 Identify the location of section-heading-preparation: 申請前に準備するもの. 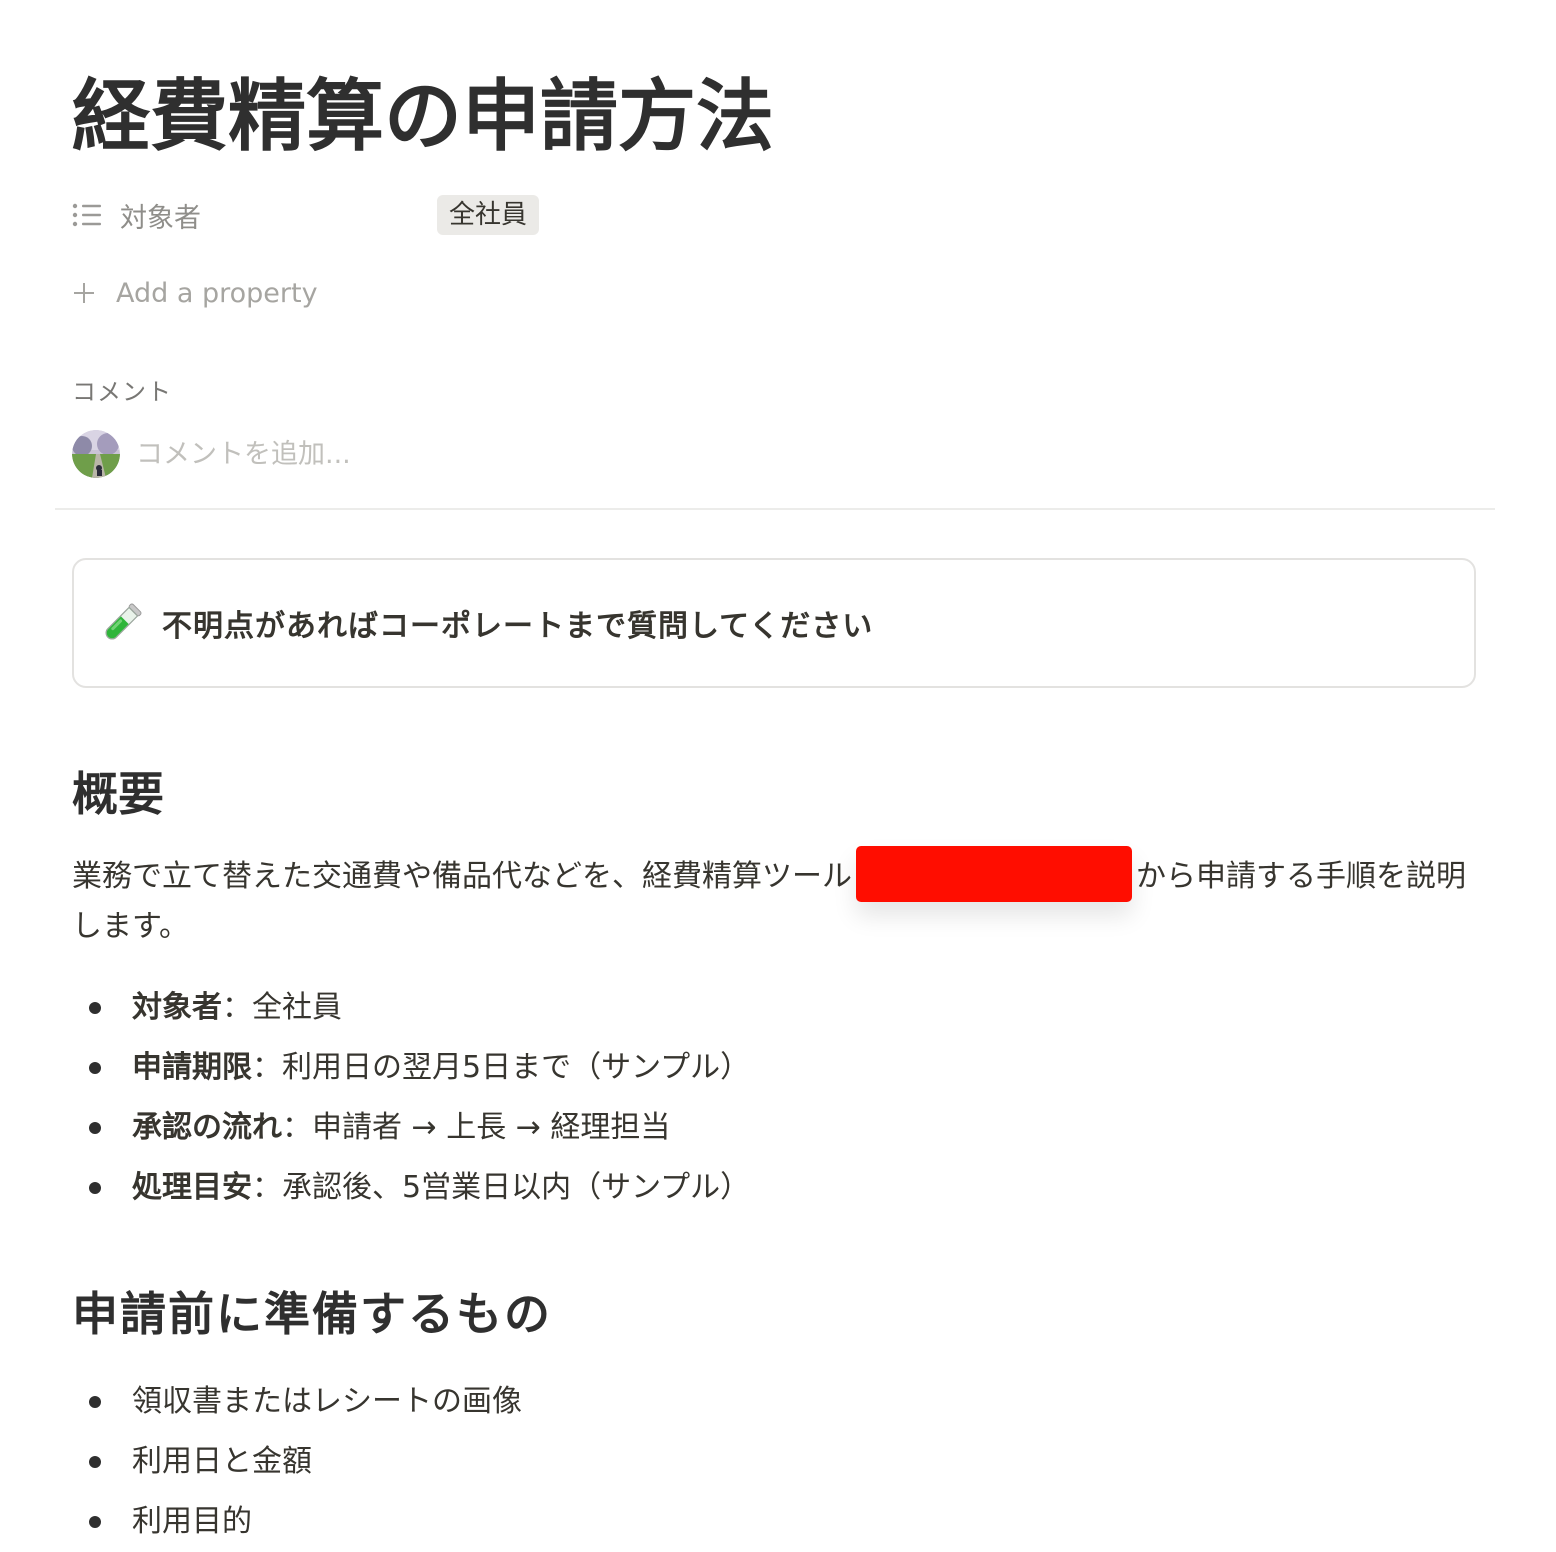
(312, 1314).